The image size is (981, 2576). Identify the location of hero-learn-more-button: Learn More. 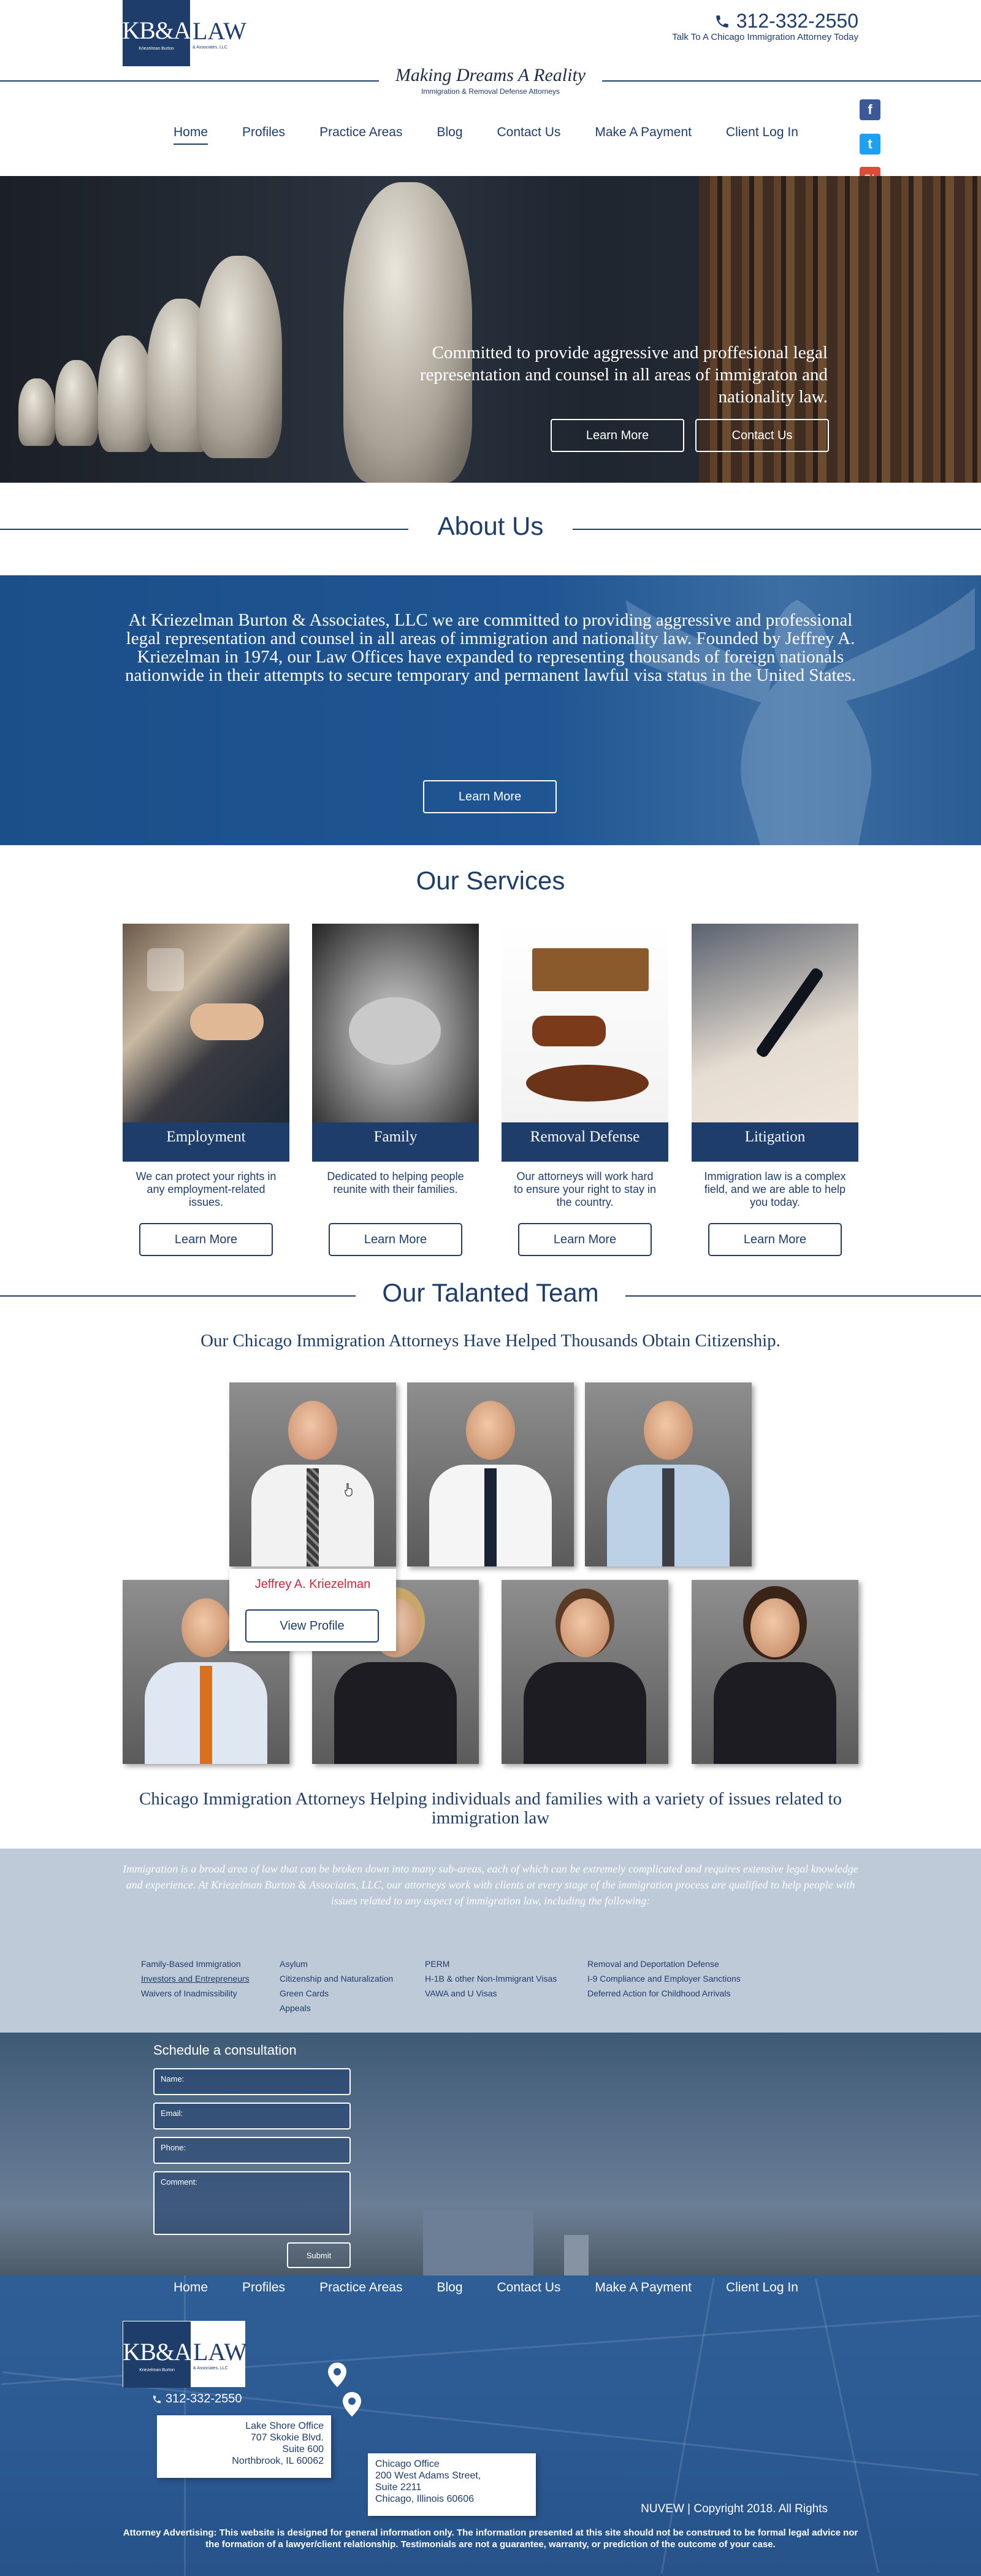
(617, 435).